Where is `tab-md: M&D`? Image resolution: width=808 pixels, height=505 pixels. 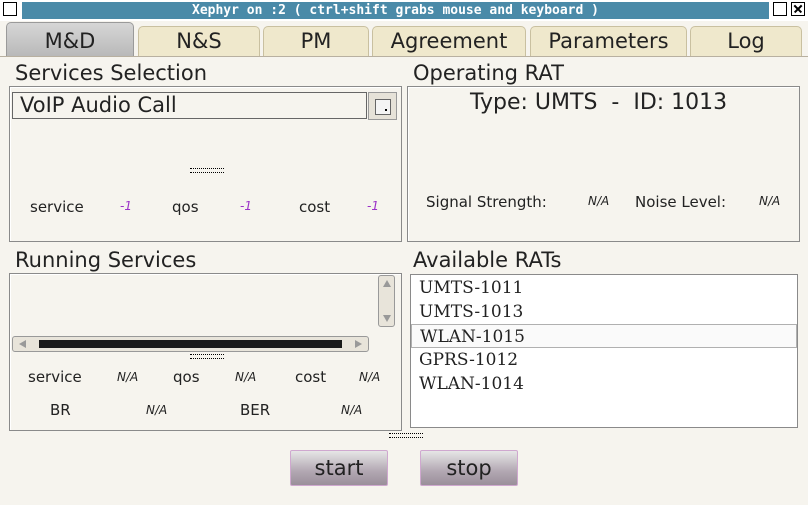
tab-md: M&D is located at coordinates (70, 39).